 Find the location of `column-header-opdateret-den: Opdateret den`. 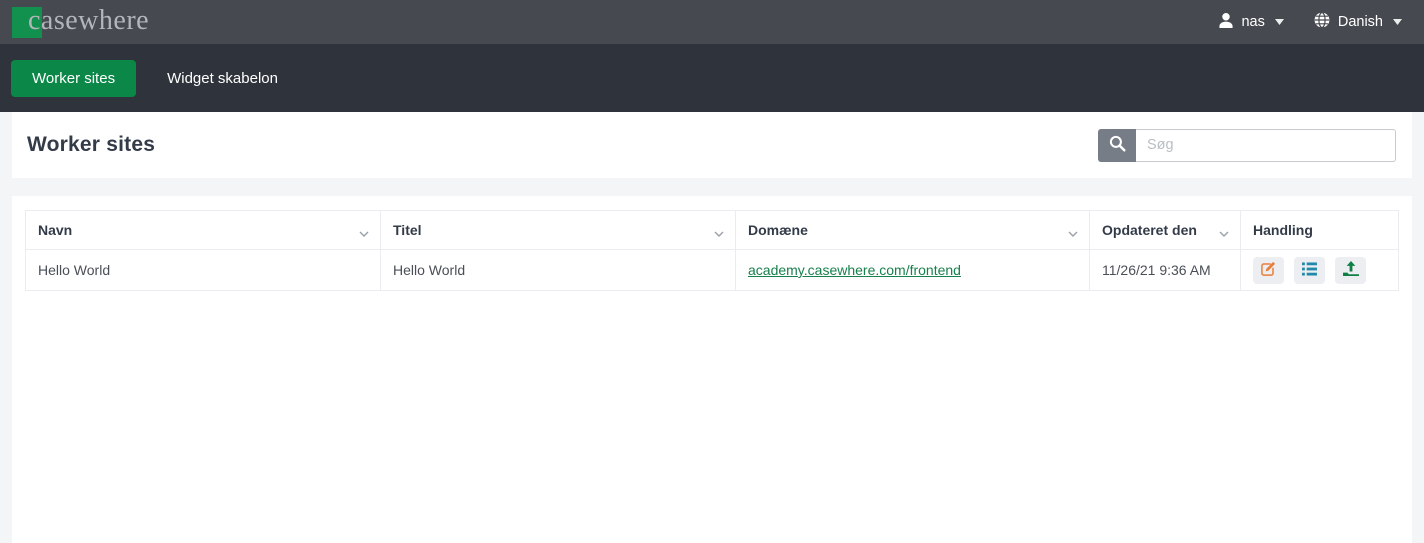

column-header-opdateret-den: Opdateret den is located at coordinates (1165, 230).